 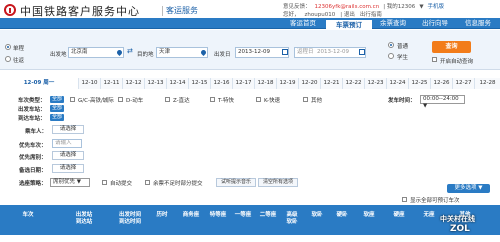 What do you see at coordinates (72, 99) in the screenshot?
I see `filter-gc-checkbox` at bounding box center [72, 99].